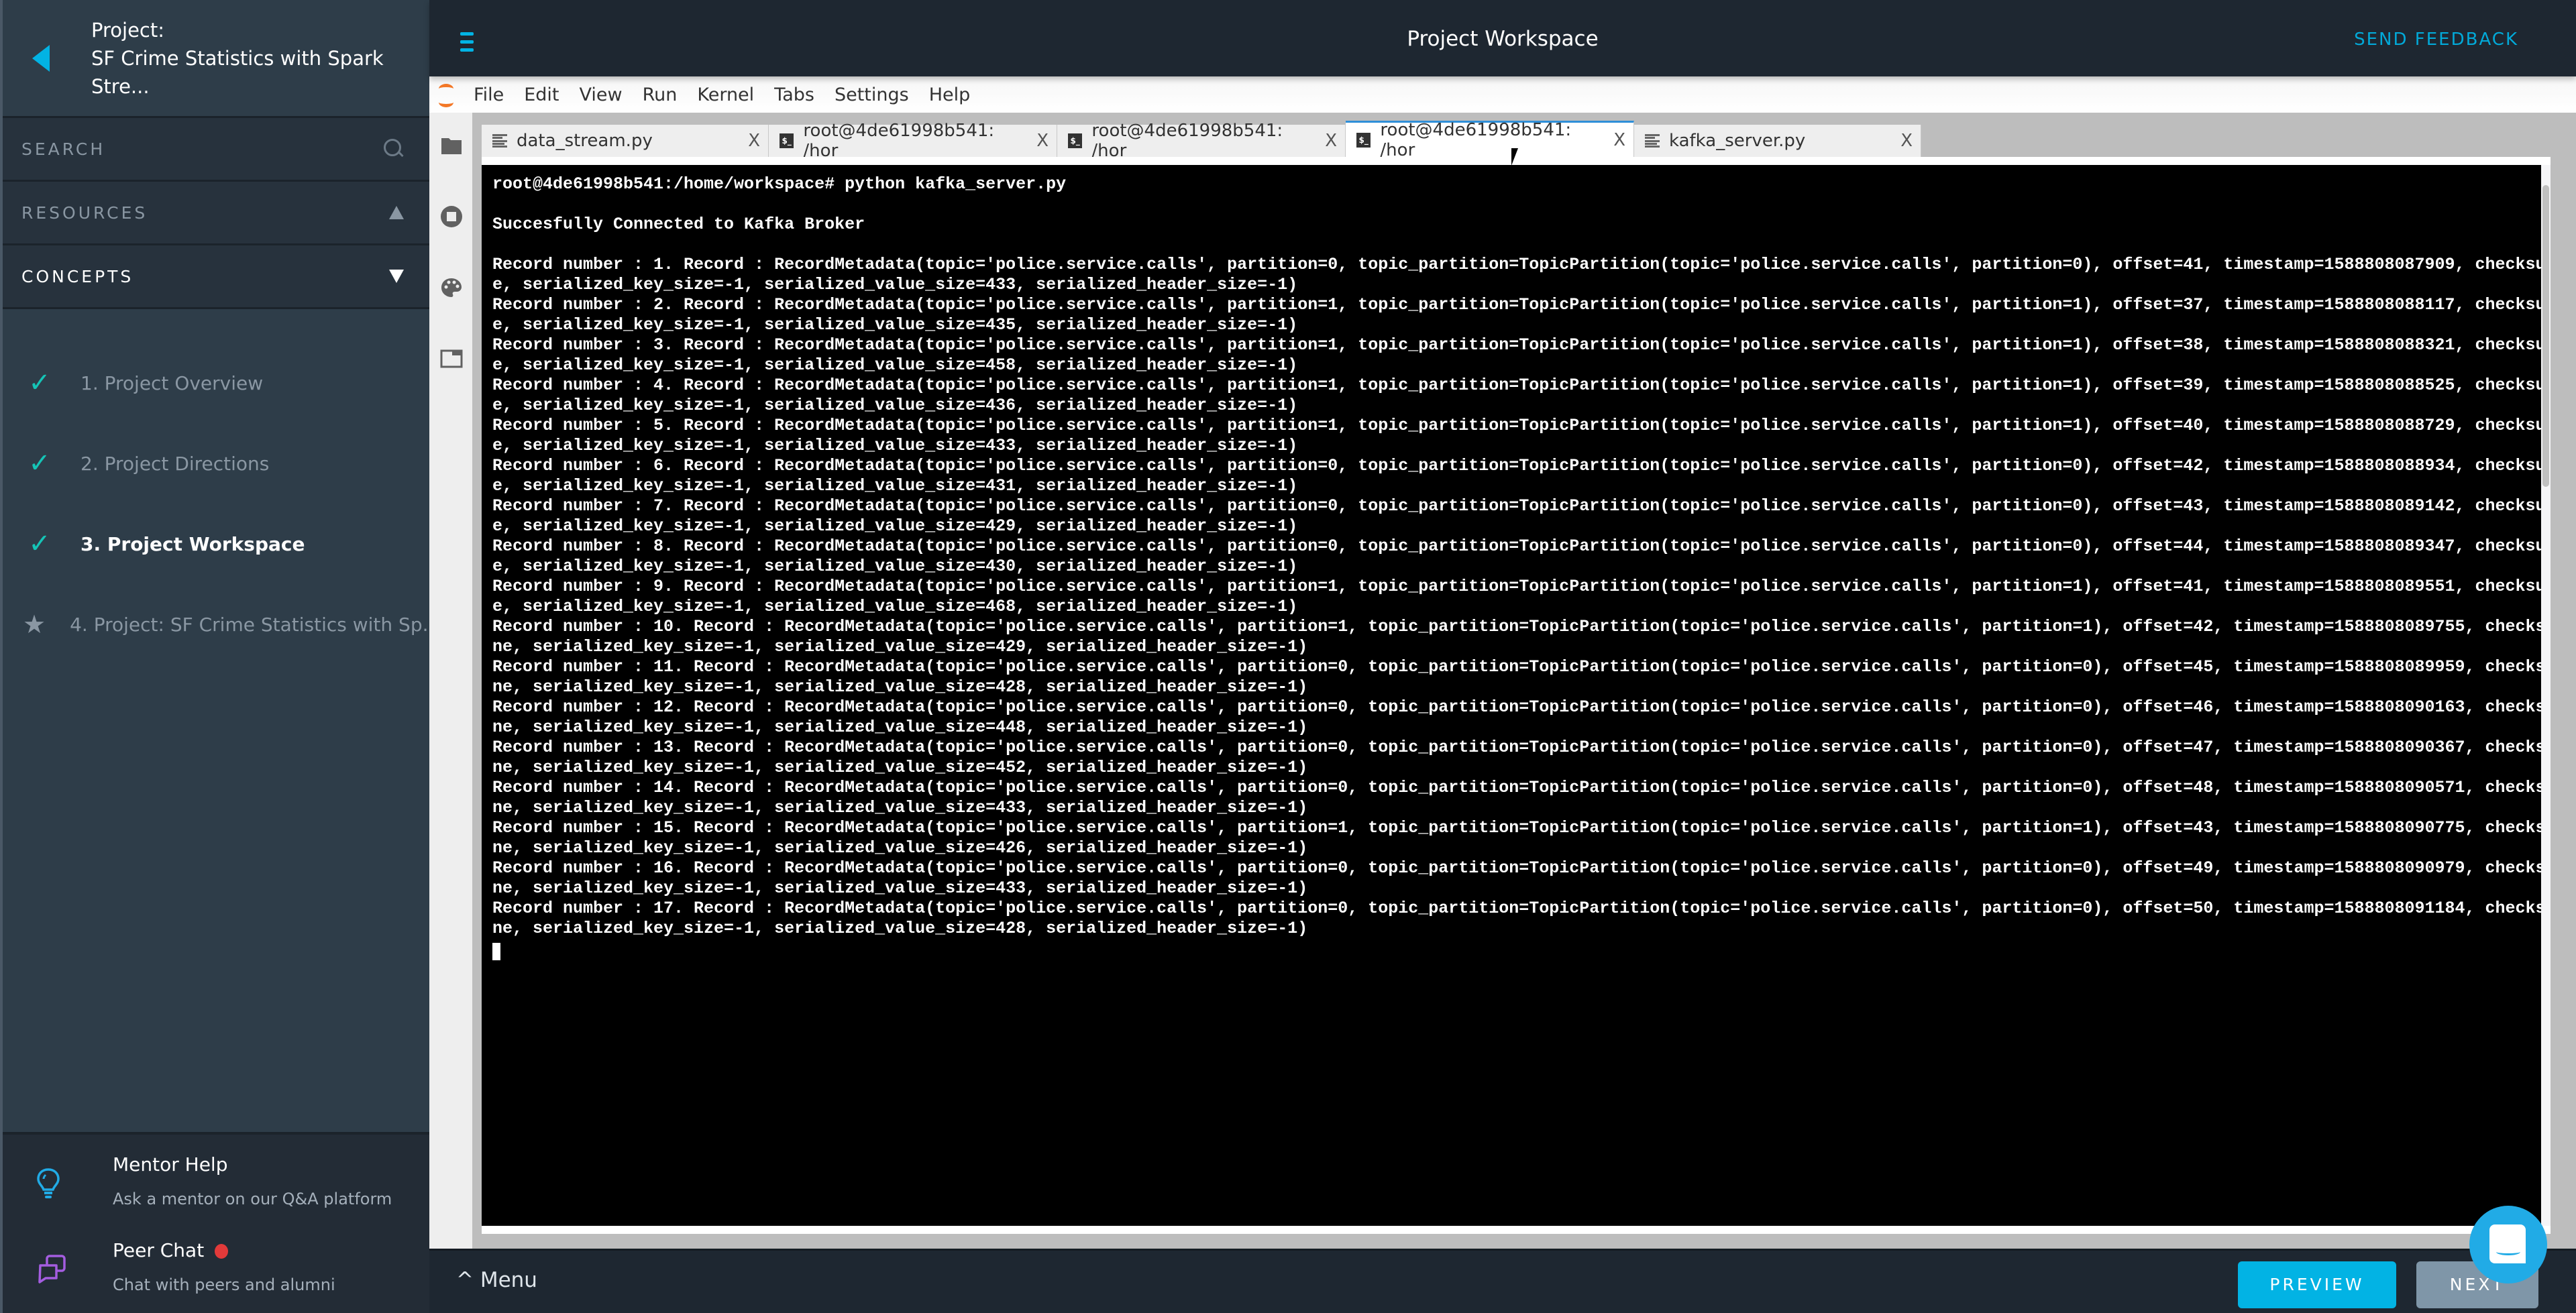  I want to click on page-title: Project Workspace, so click(1503, 39).